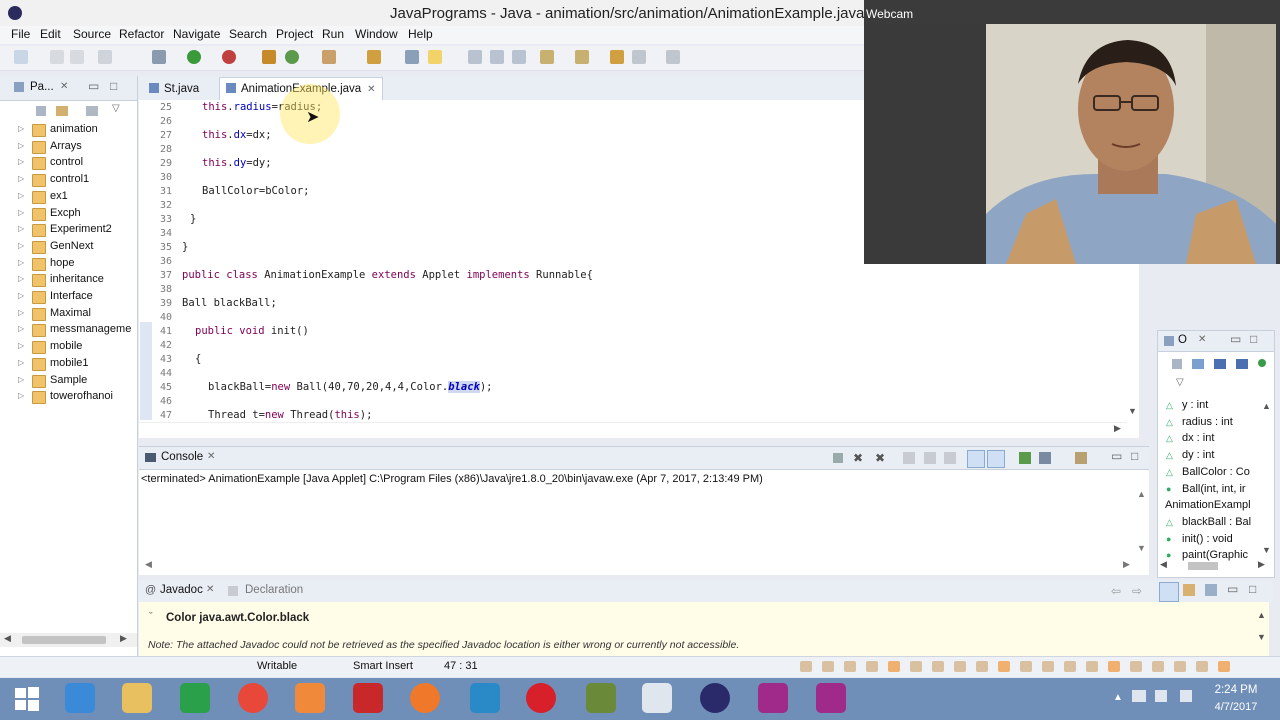 The height and width of the screenshot is (720, 1280). What do you see at coordinates (269, 57) in the screenshot?
I see `package-icon` at bounding box center [269, 57].